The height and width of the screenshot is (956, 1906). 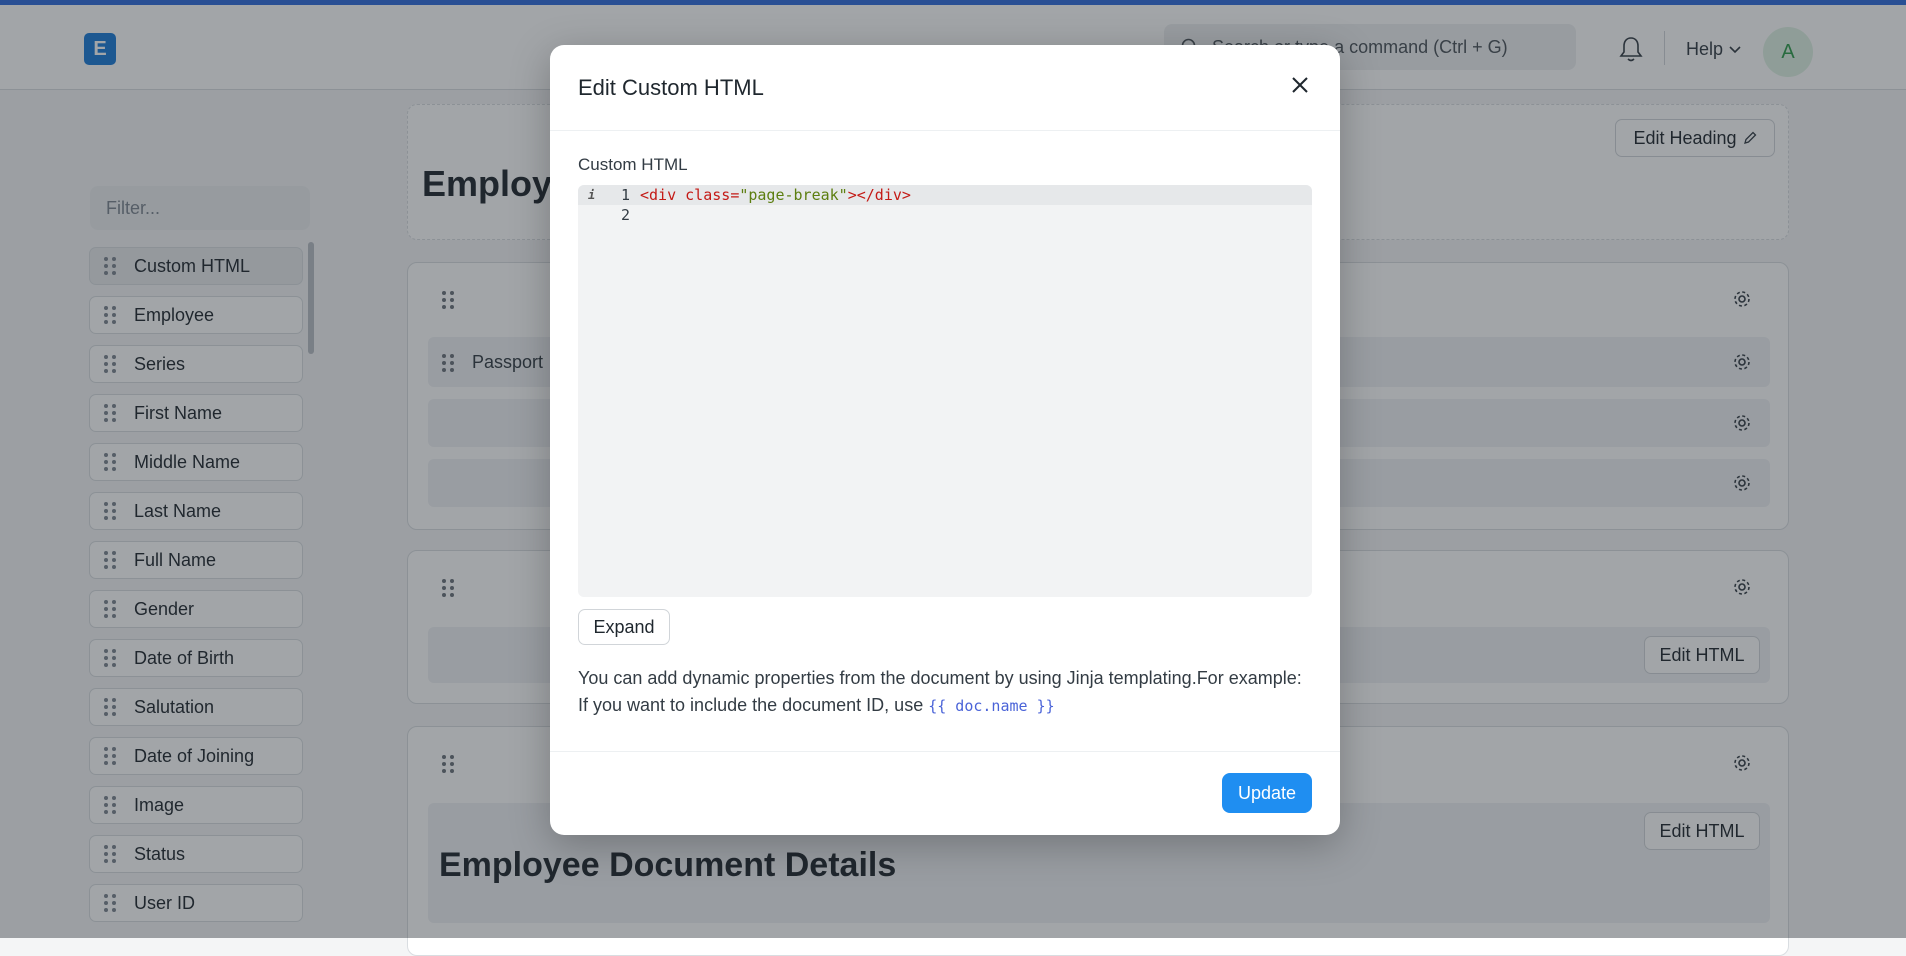 What do you see at coordinates (671, 87) in the screenshot?
I see `modal-title: Edit Custom HTML` at bounding box center [671, 87].